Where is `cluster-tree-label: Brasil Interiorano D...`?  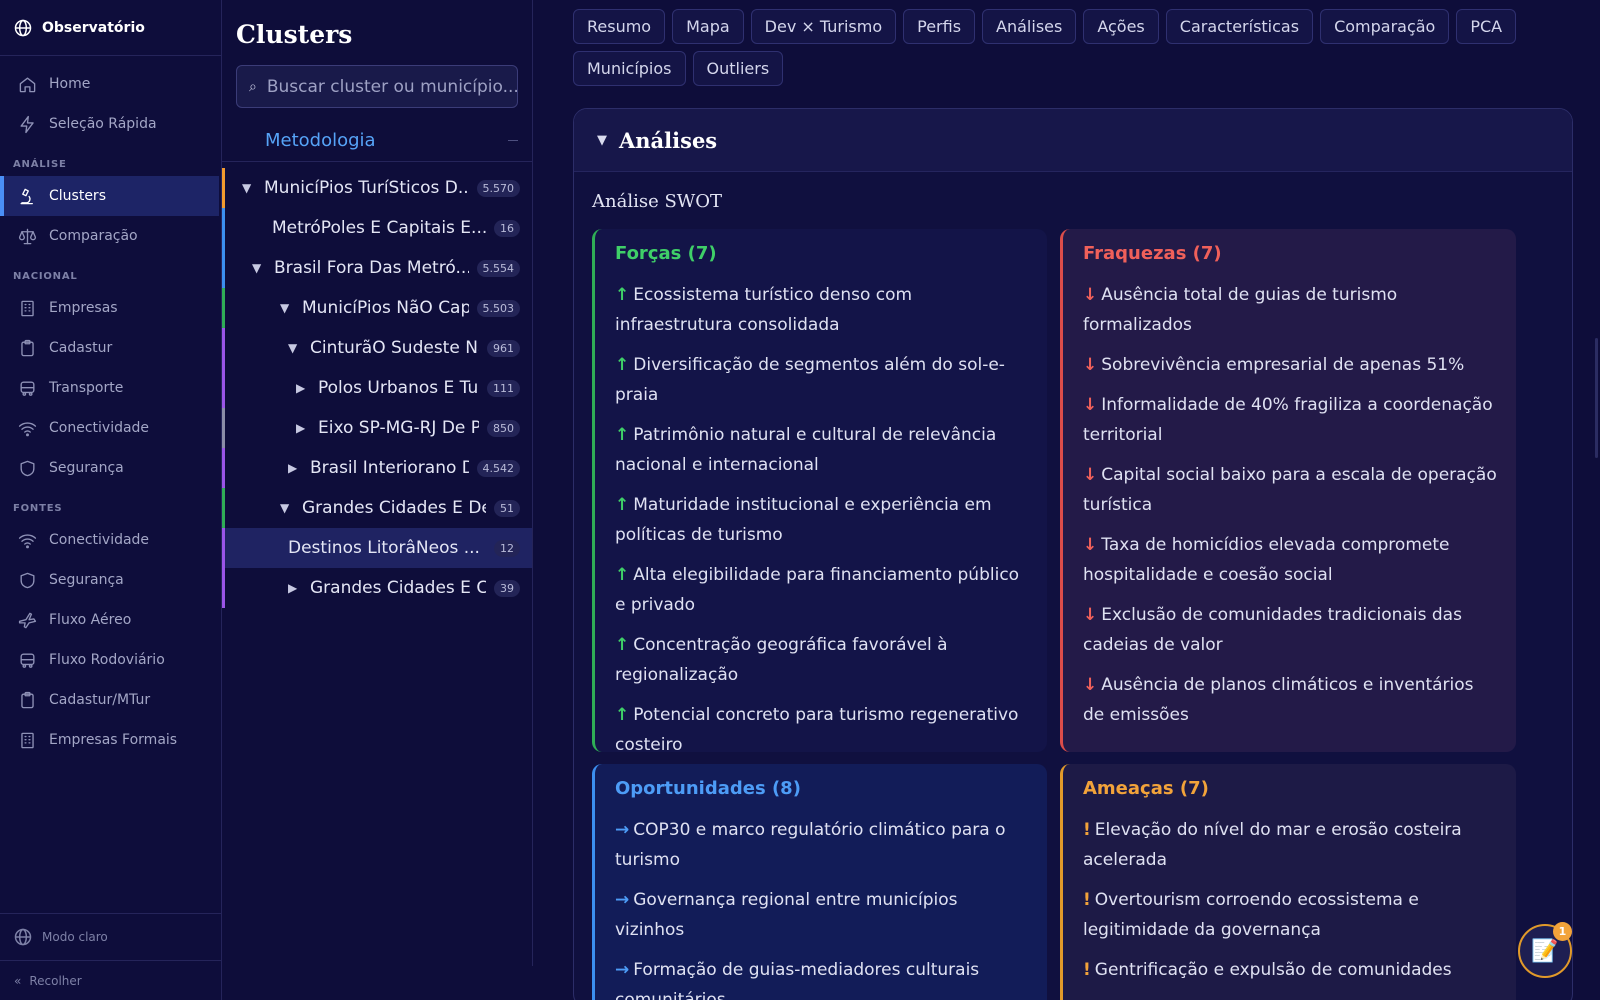 cluster-tree-label: Brasil Interiorano D... is located at coordinates (389, 468).